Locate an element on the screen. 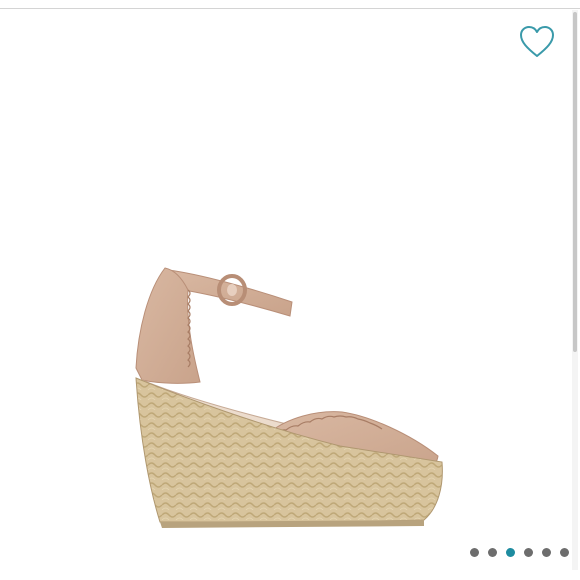 This screenshot has width=580, height=580. gallery-dot-3-active is located at coordinates (510, 552).